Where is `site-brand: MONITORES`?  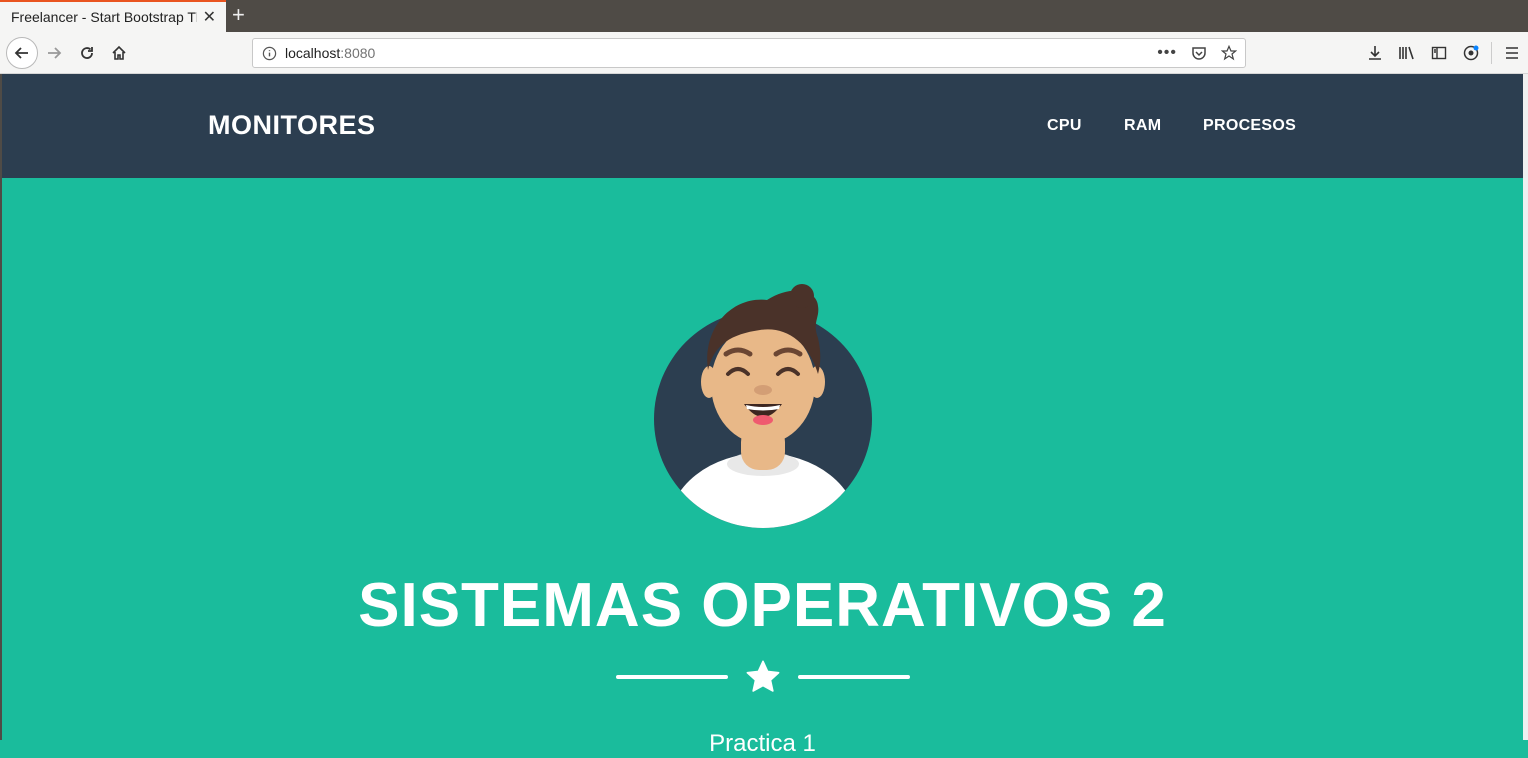 site-brand: MONITORES is located at coordinates (292, 125).